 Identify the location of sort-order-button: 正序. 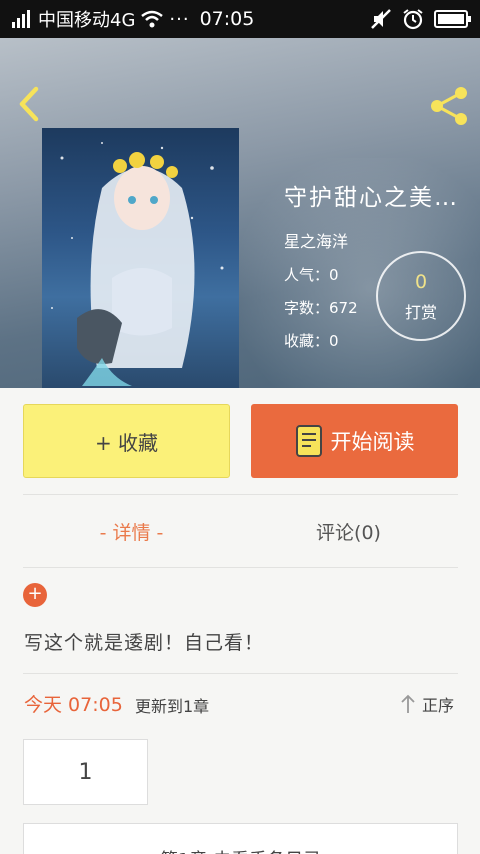
(427, 704).